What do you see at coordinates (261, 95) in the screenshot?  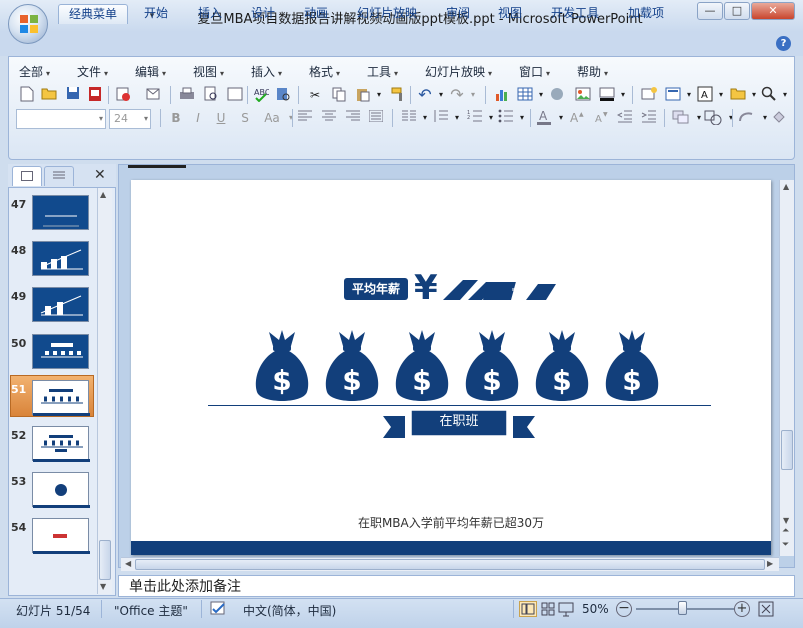 I see `spelling-icon: ABC` at bounding box center [261, 95].